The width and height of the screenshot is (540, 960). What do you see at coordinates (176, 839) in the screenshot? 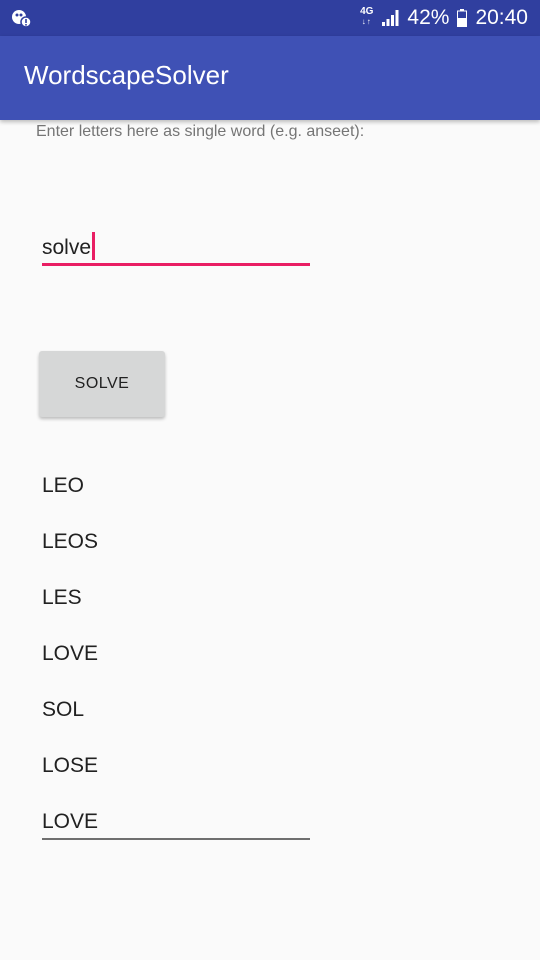
I see `results-divider` at bounding box center [176, 839].